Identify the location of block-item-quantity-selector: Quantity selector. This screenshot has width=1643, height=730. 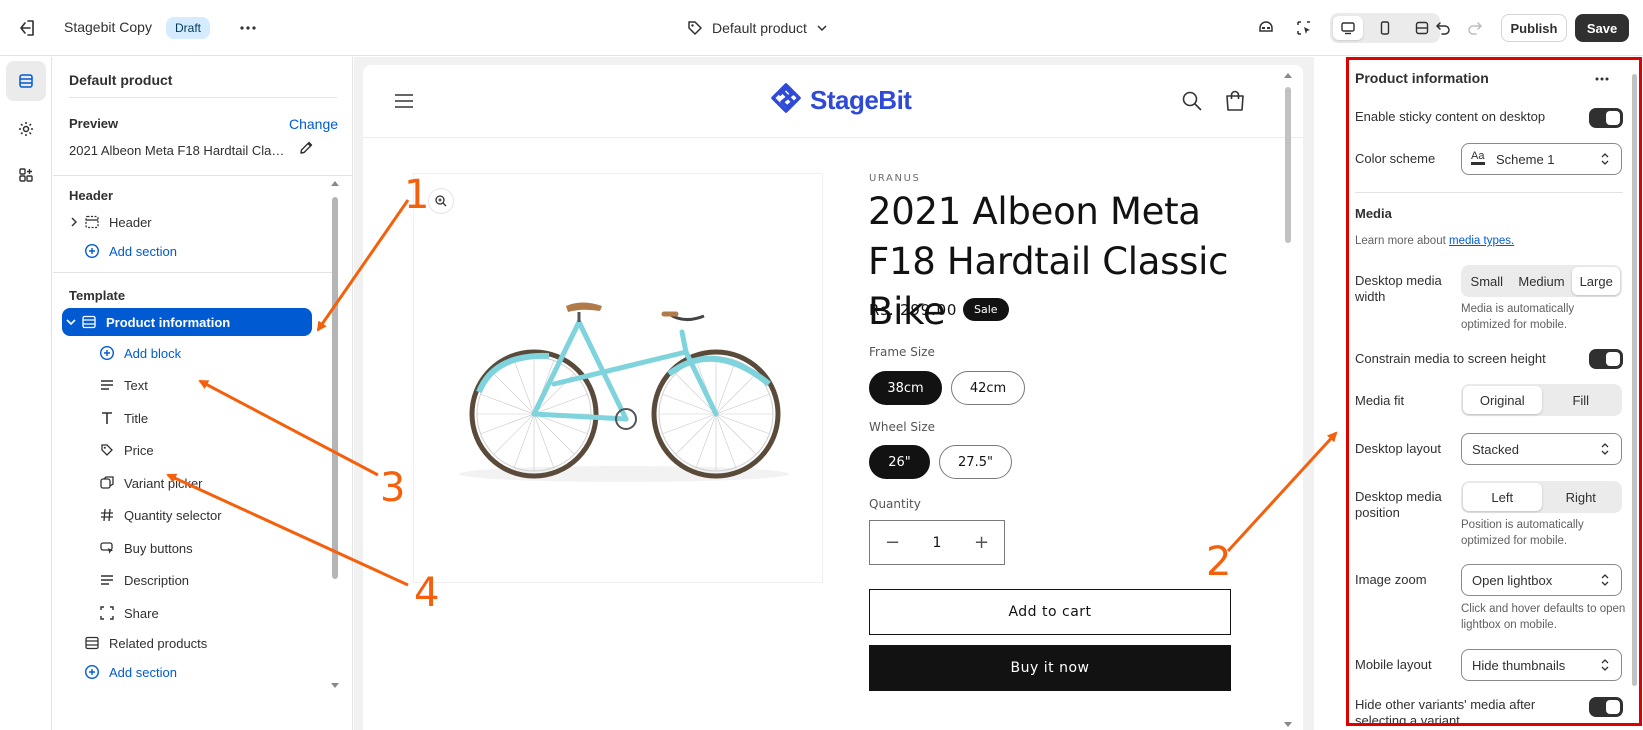
(198, 515).